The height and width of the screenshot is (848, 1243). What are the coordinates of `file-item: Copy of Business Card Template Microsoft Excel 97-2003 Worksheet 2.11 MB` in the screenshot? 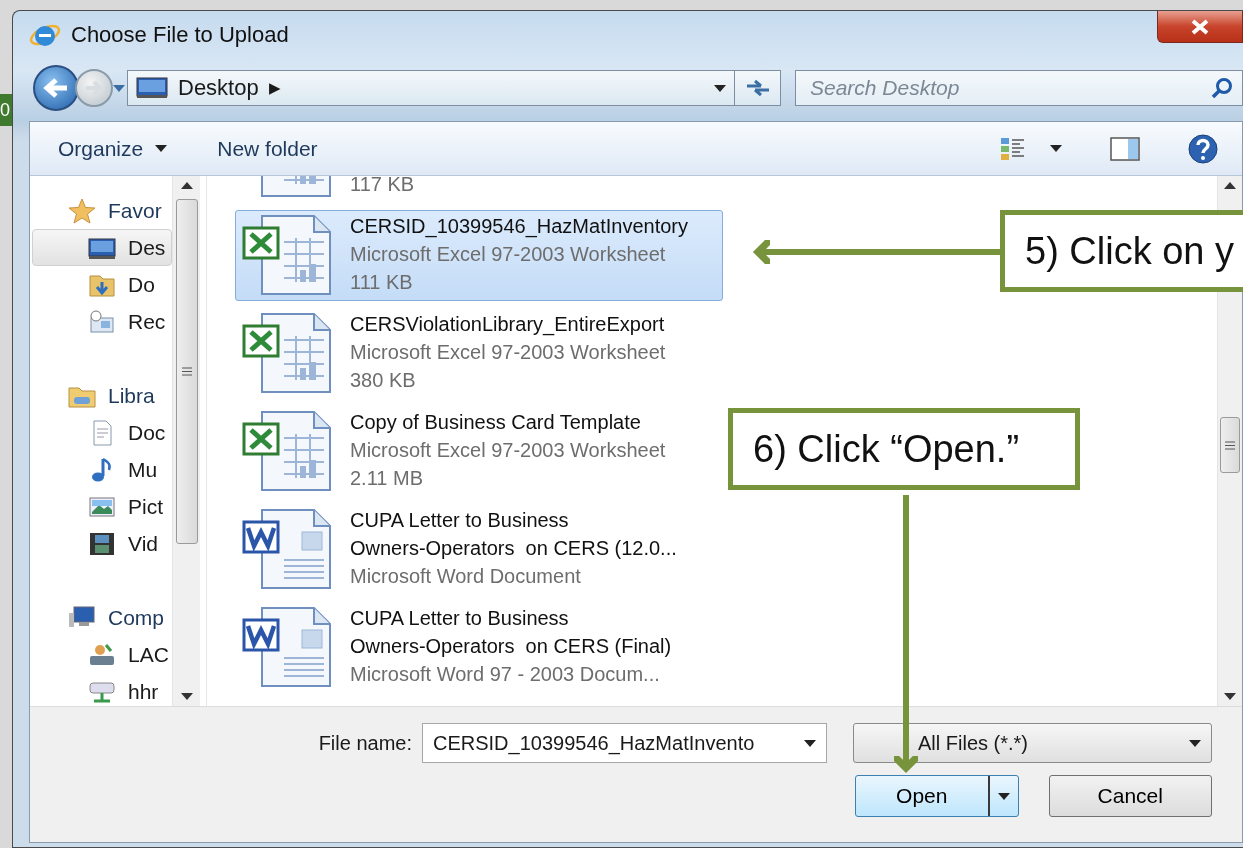 It's located at (479, 451).